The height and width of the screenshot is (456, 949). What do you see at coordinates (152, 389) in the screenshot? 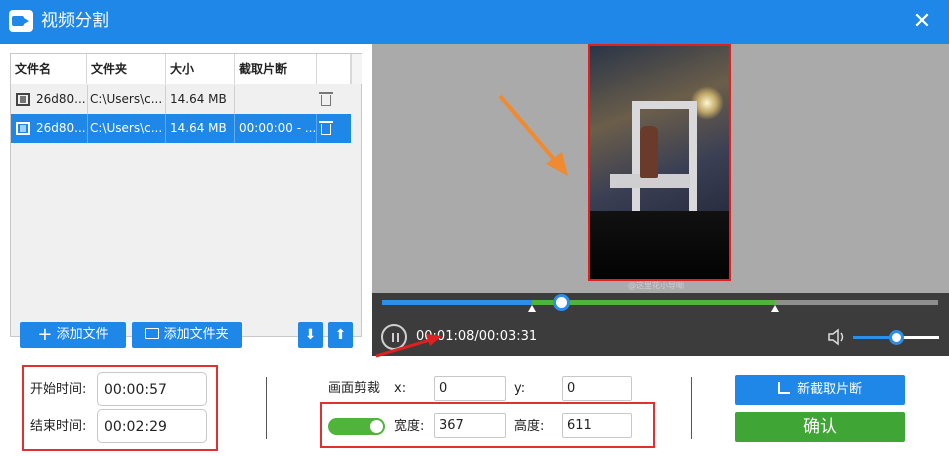
I see `start-time-input: 00:00:57` at bounding box center [152, 389].